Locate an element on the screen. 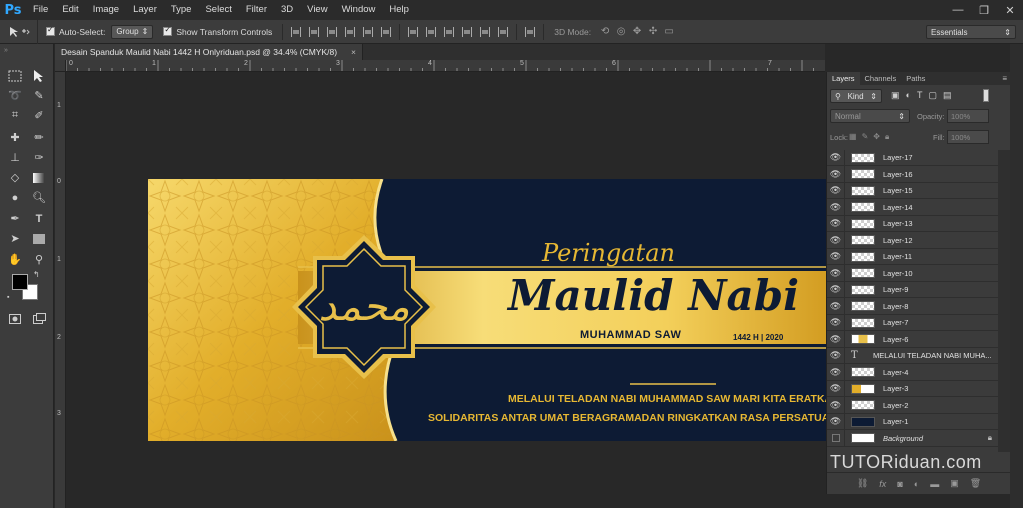  lock-transparency-icon: ▦ is located at coordinates (853, 137).